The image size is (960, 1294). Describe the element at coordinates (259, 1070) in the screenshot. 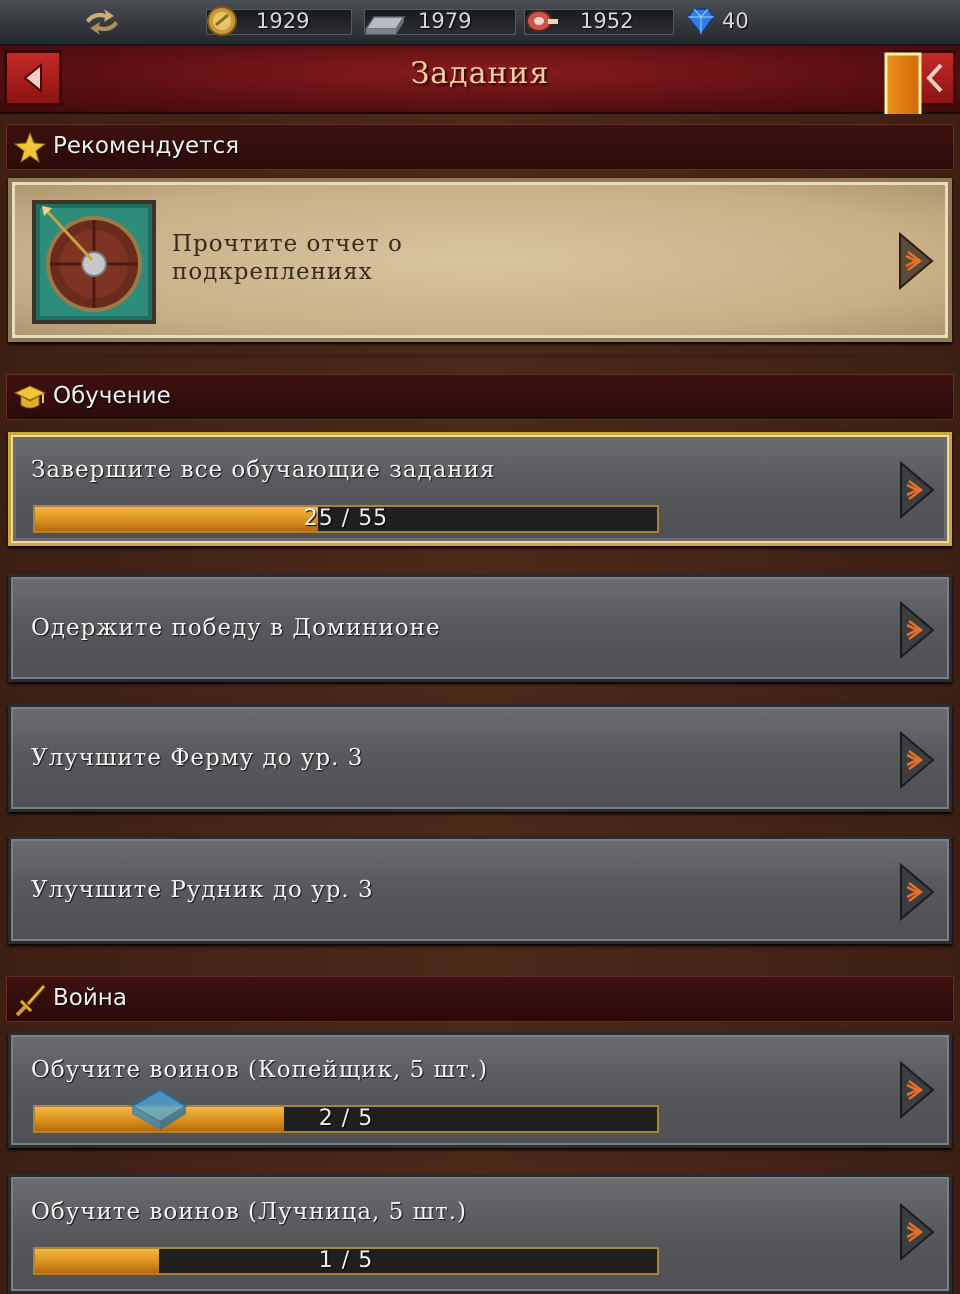

I see `quest-text: Обучите воинов (Копейщик, 5 шт.)` at that location.